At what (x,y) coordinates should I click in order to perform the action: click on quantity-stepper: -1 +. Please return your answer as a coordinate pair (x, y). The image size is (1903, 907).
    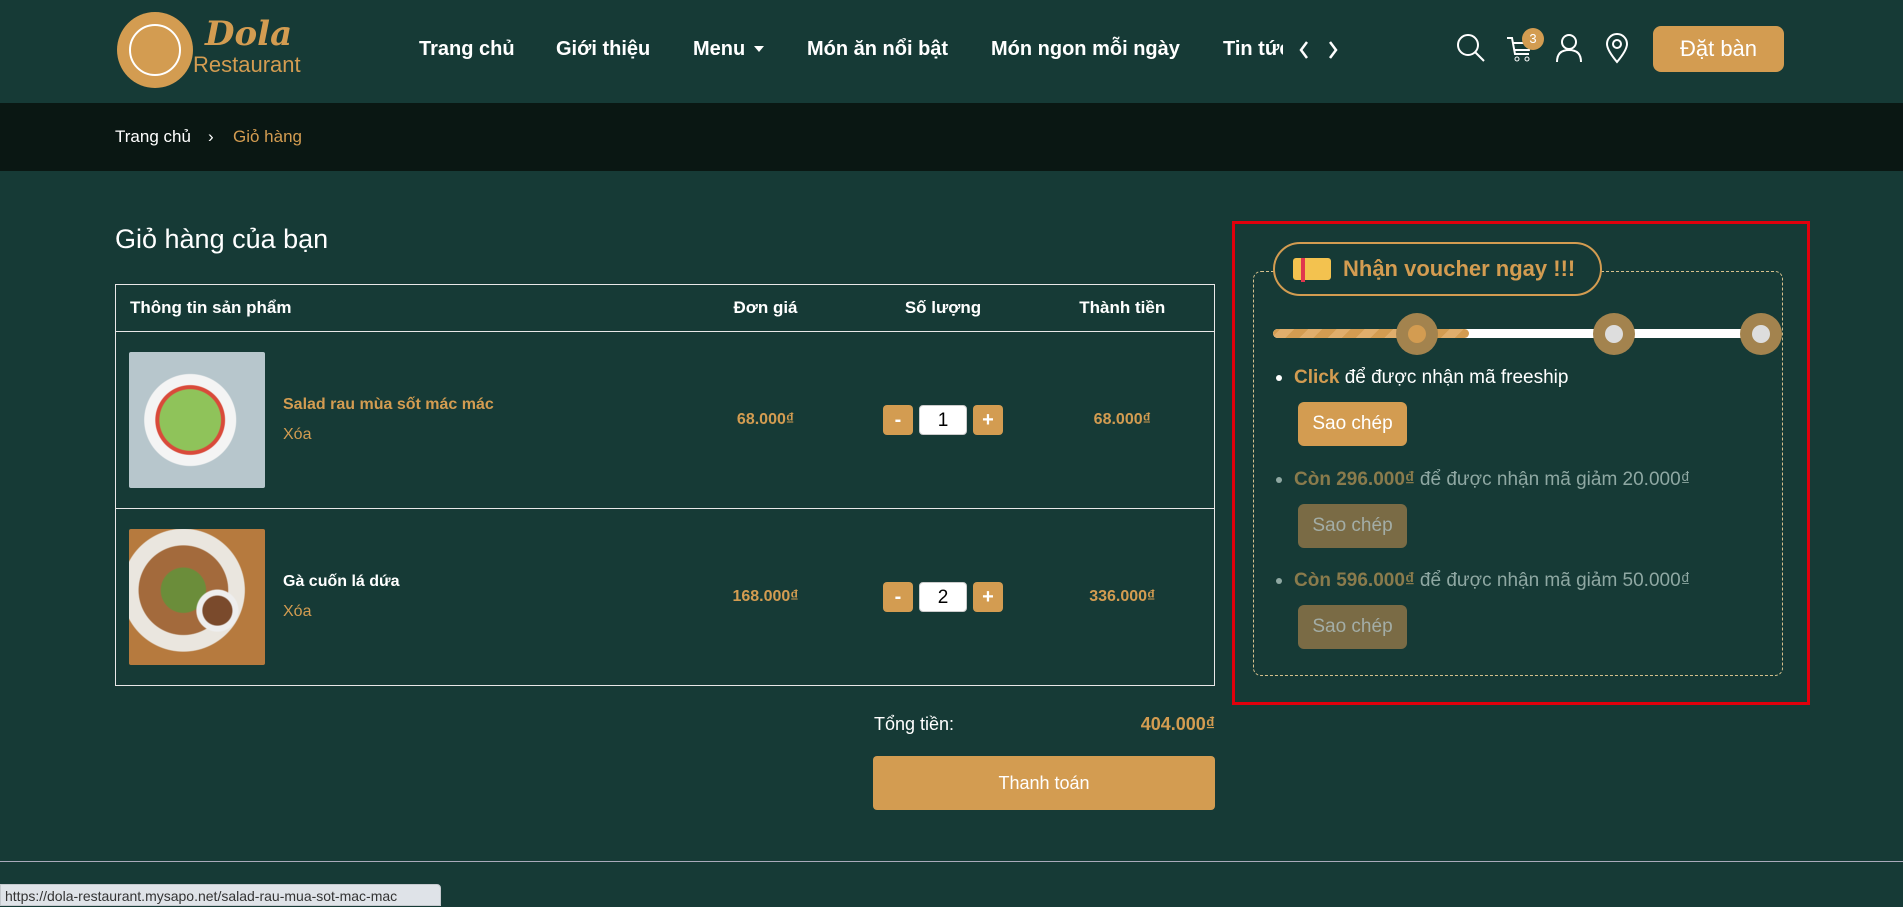
    Looking at the image, I should click on (943, 420).